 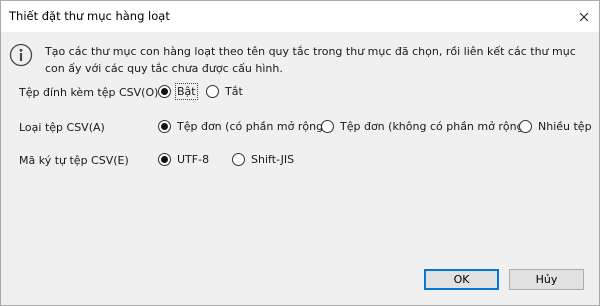 What do you see at coordinates (434, 126) in the screenshot?
I see `radio-label: Tệp đơn (không có phần mở rộng)` at bounding box center [434, 126].